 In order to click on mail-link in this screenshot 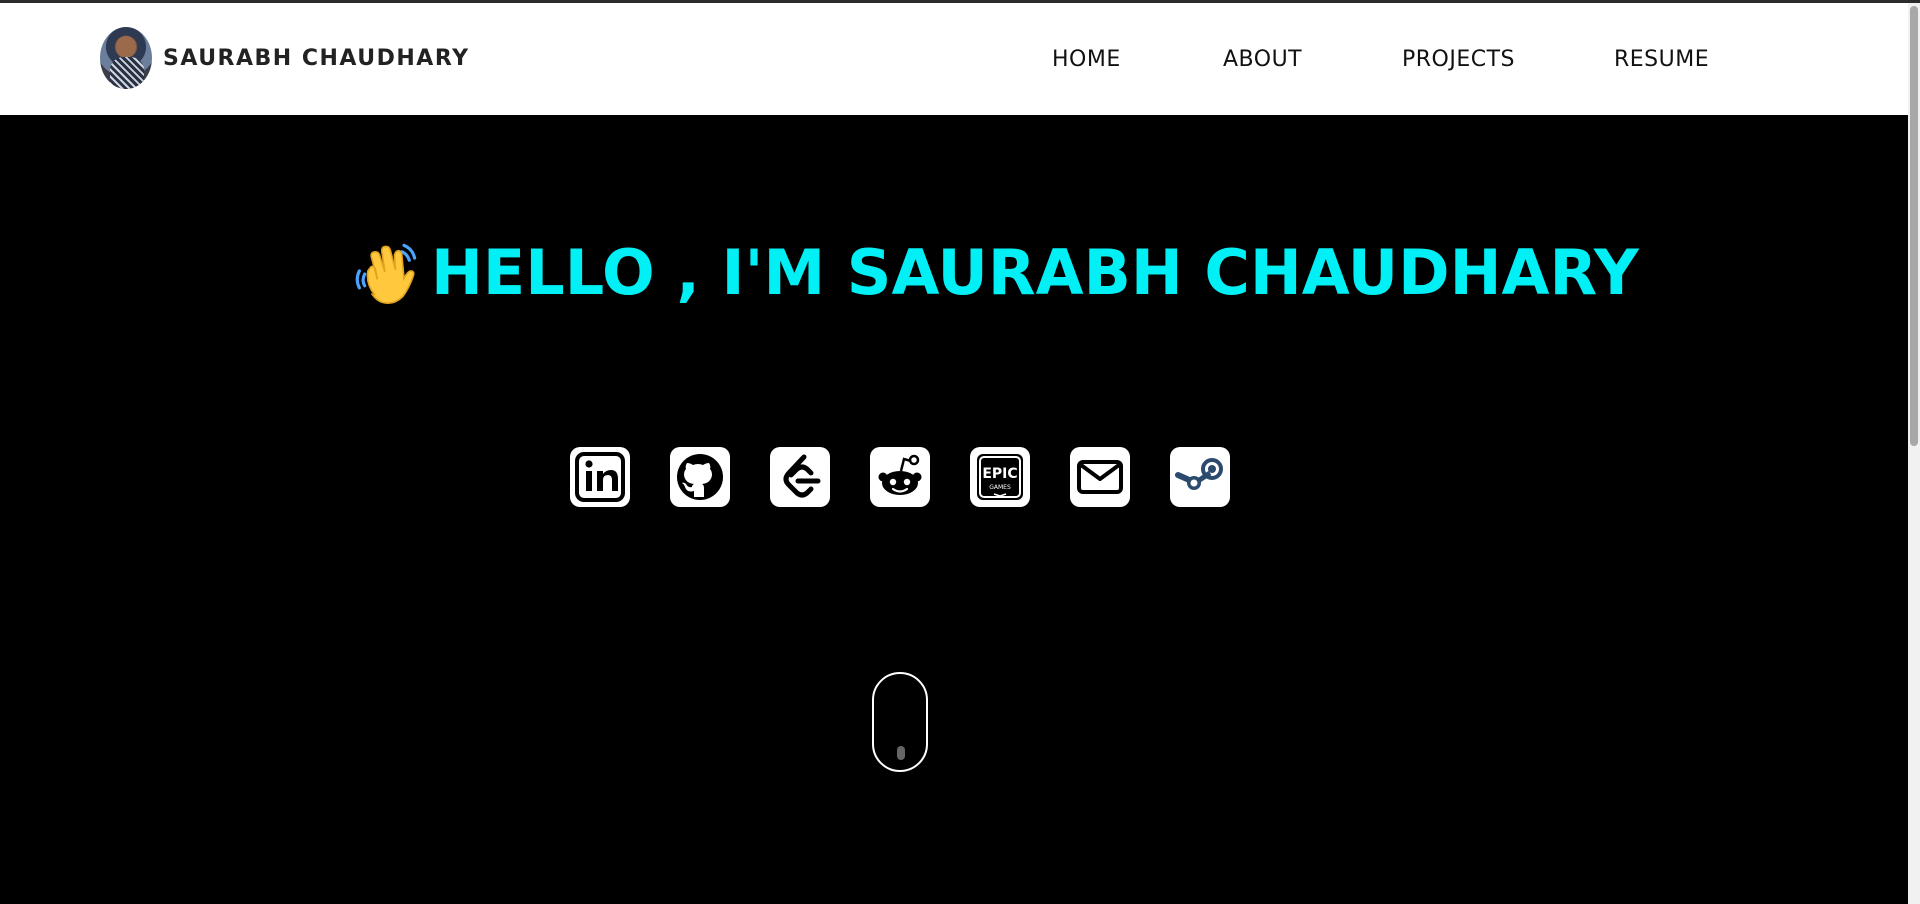, I will do `click(1100, 477)`.